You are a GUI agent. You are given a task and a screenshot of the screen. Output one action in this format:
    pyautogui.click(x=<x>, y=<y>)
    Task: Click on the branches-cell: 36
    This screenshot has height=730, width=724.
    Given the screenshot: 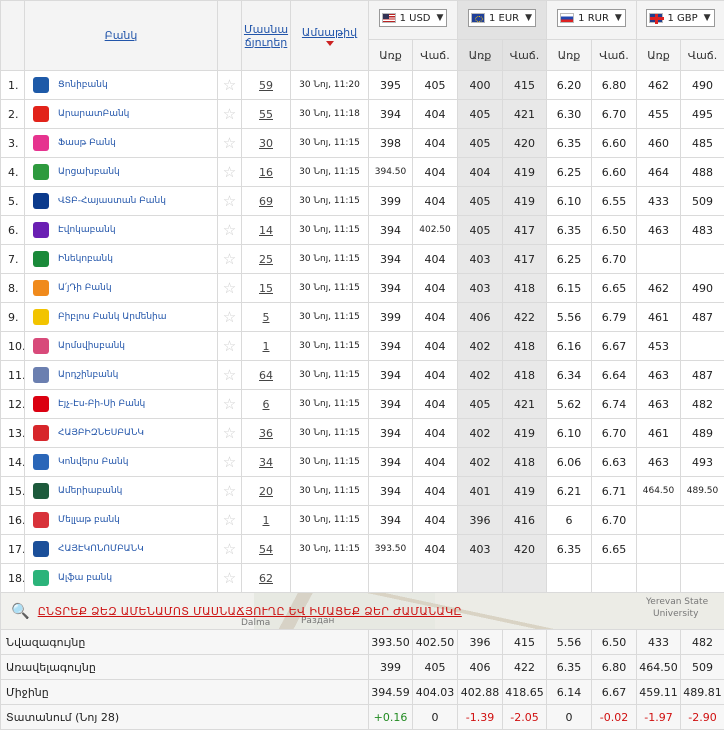 What is the action you would take?
    pyautogui.click(x=266, y=433)
    